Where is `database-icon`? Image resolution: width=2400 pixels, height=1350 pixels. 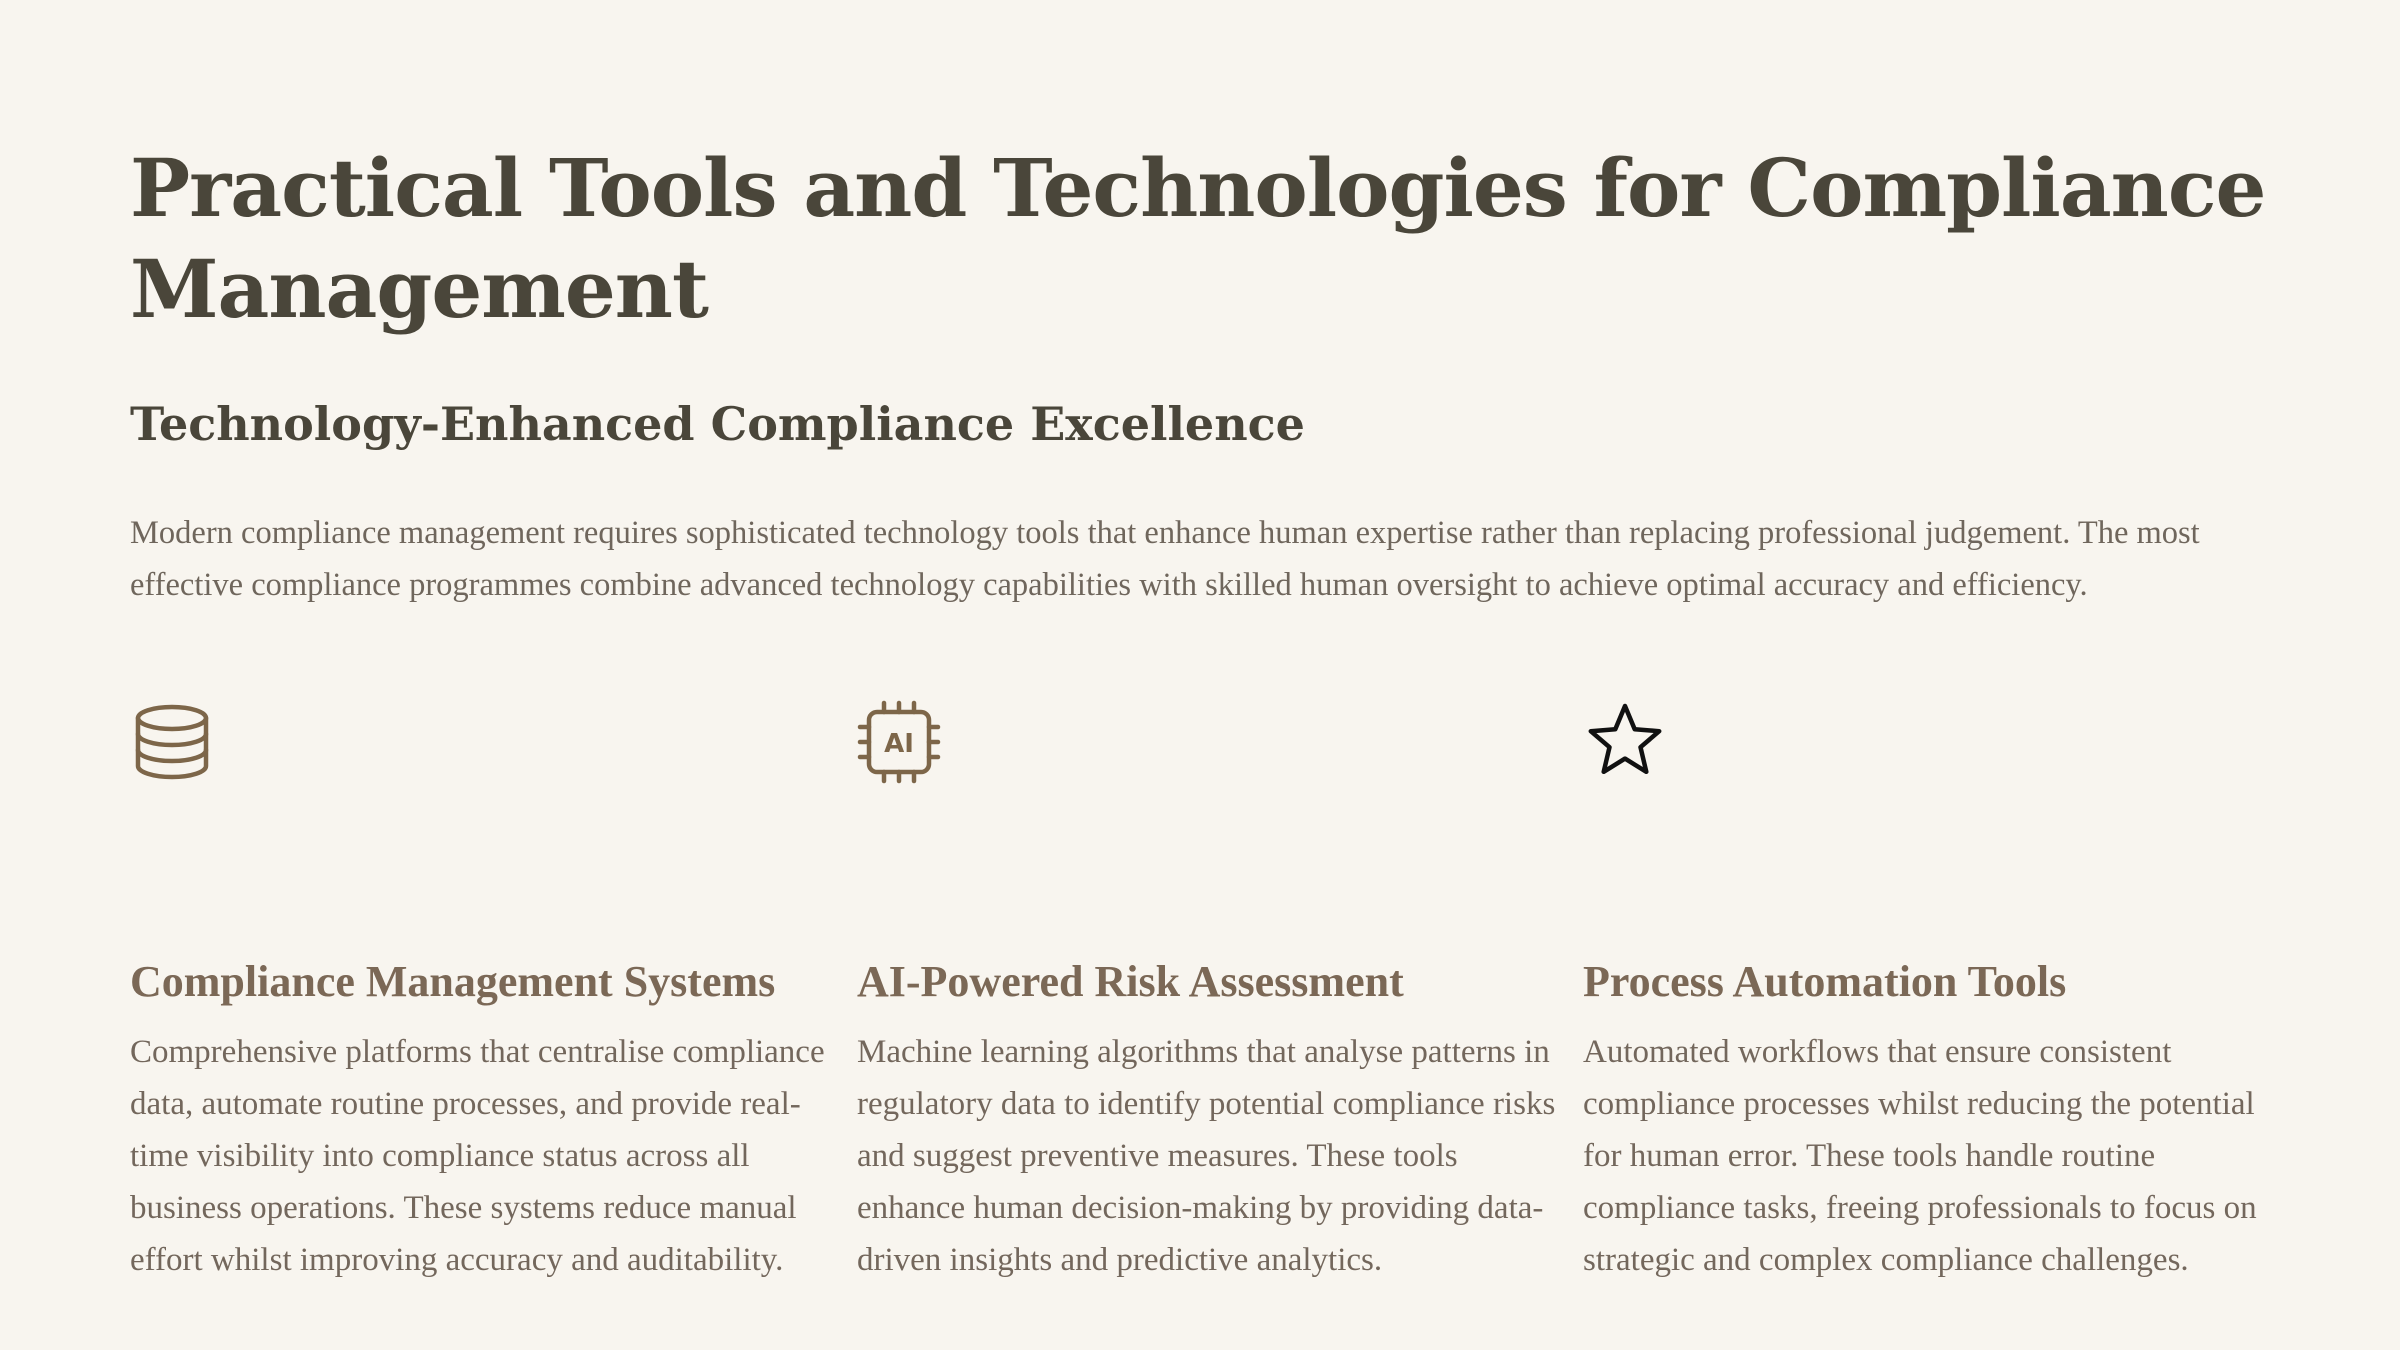 database-icon is located at coordinates (172, 742).